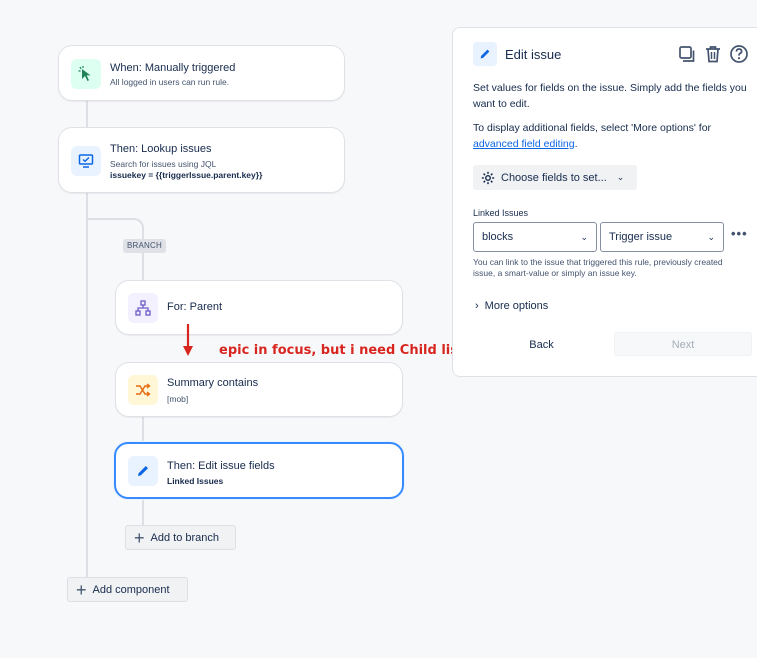 The image size is (757, 658). I want to click on lookup-subtitle: Search for issues using JQL, so click(163, 164).